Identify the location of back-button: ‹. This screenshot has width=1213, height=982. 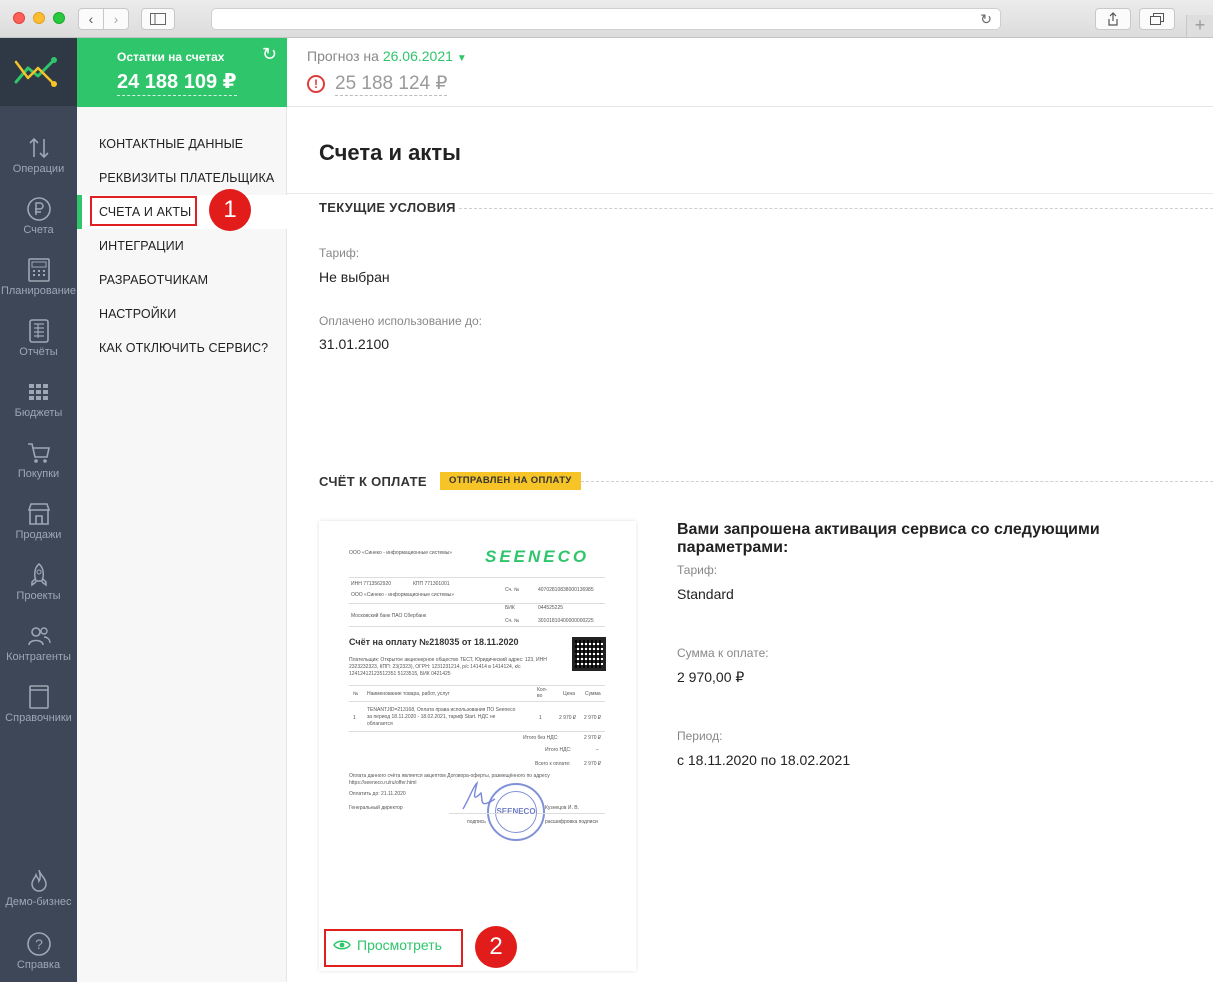
(91, 19).